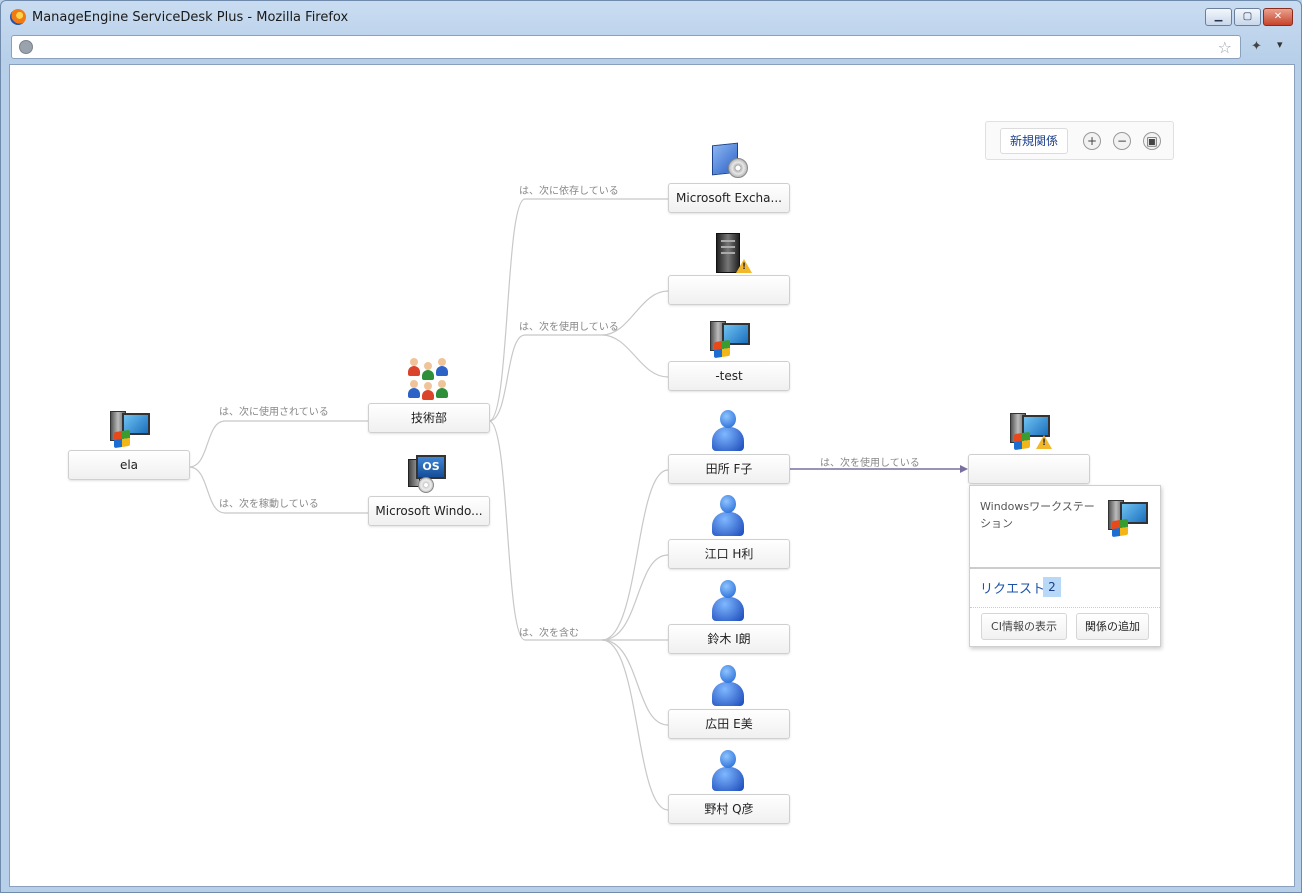  Describe the element at coordinates (1152, 141) in the screenshot. I see `zoom-fit-icon: ▣` at that location.